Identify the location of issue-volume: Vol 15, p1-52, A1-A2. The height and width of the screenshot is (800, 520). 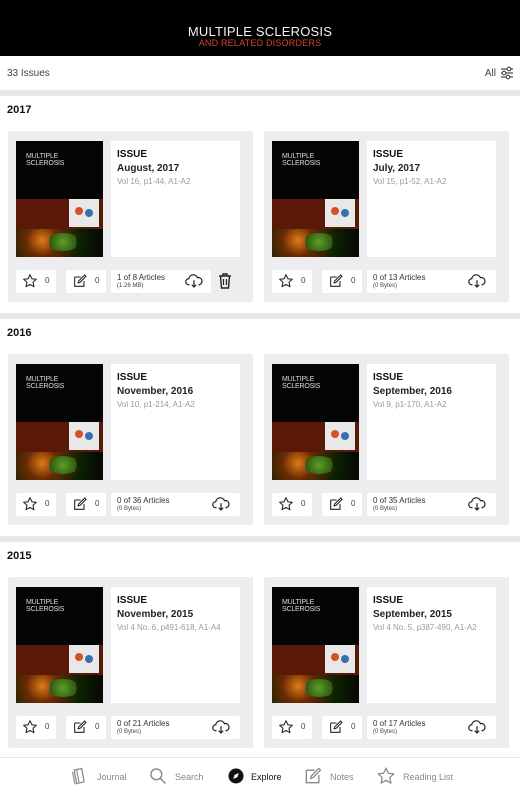
(410, 181).